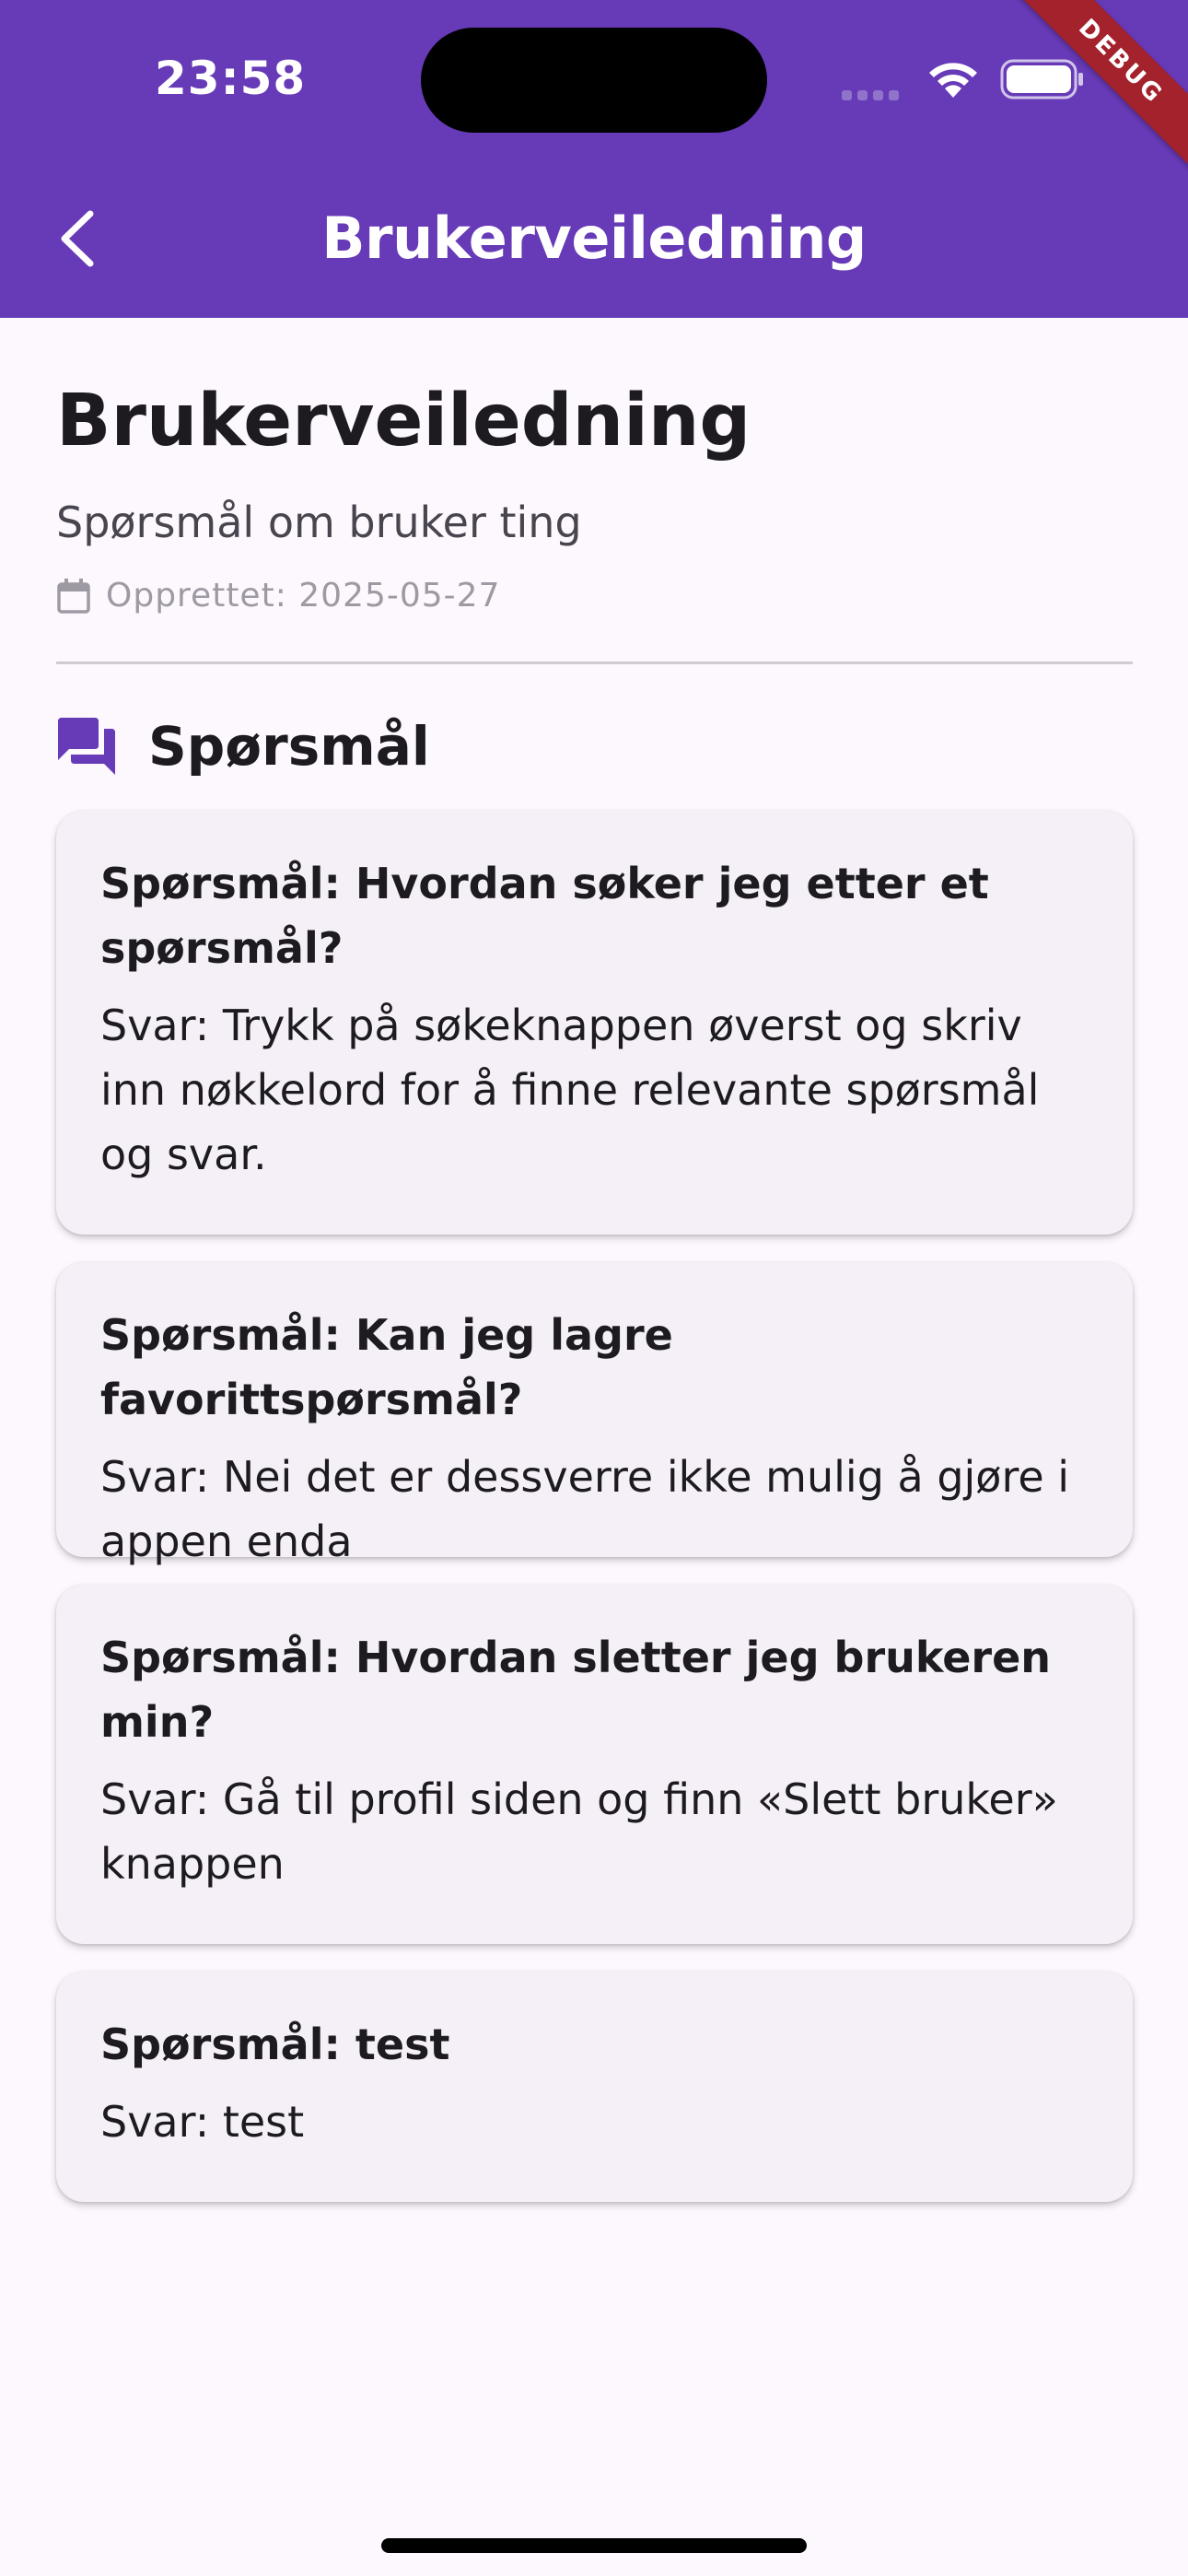 The height and width of the screenshot is (2576, 1188). I want to click on forum-icon, so click(86, 746).